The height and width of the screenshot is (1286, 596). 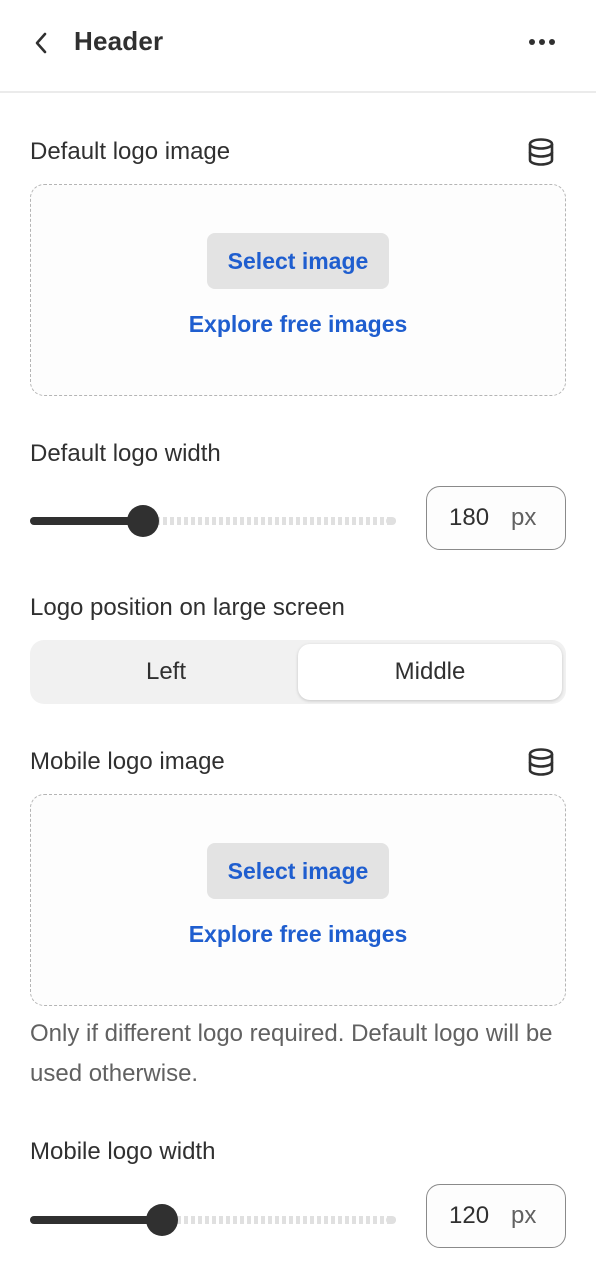 I want to click on chevron-left-icon, so click(x=41, y=43).